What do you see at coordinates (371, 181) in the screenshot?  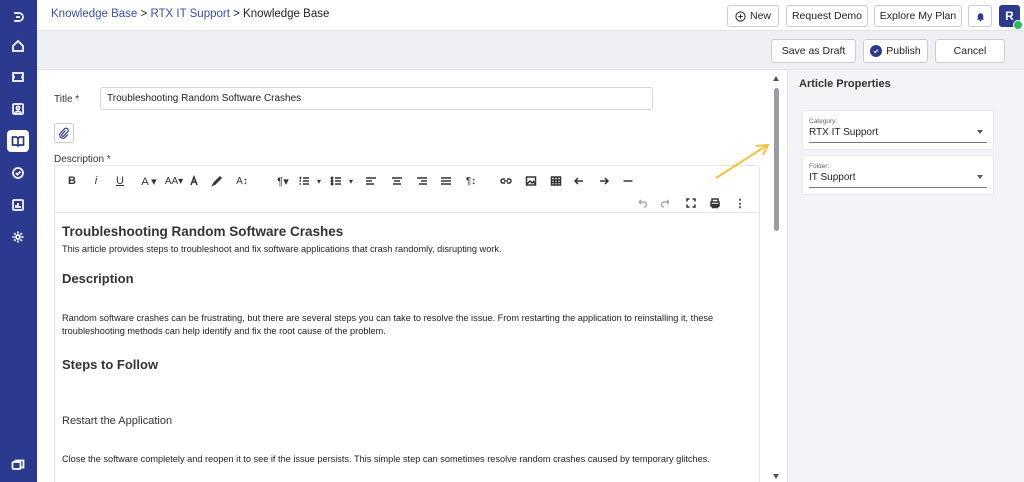 I see `align-left-icon` at bounding box center [371, 181].